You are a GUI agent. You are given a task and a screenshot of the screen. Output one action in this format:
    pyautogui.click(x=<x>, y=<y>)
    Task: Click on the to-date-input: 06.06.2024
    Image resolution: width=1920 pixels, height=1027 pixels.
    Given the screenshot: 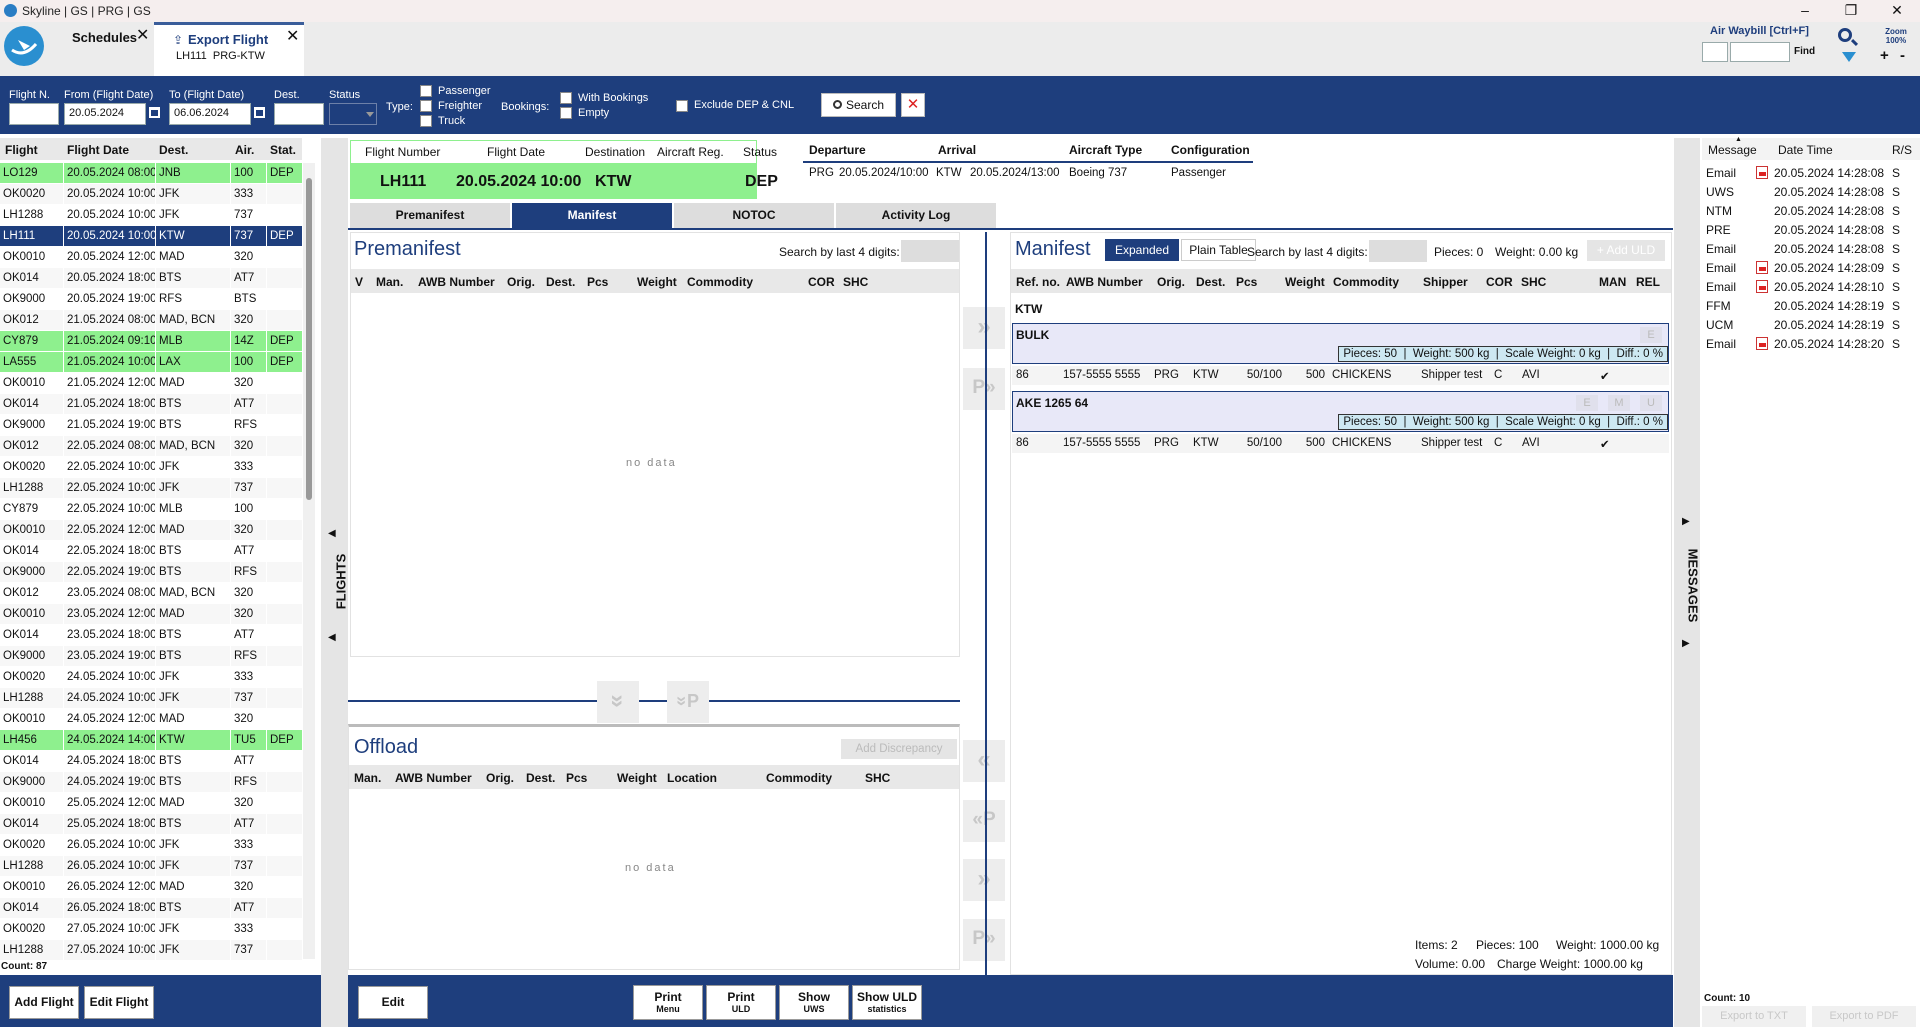 What is the action you would take?
    pyautogui.click(x=210, y=114)
    